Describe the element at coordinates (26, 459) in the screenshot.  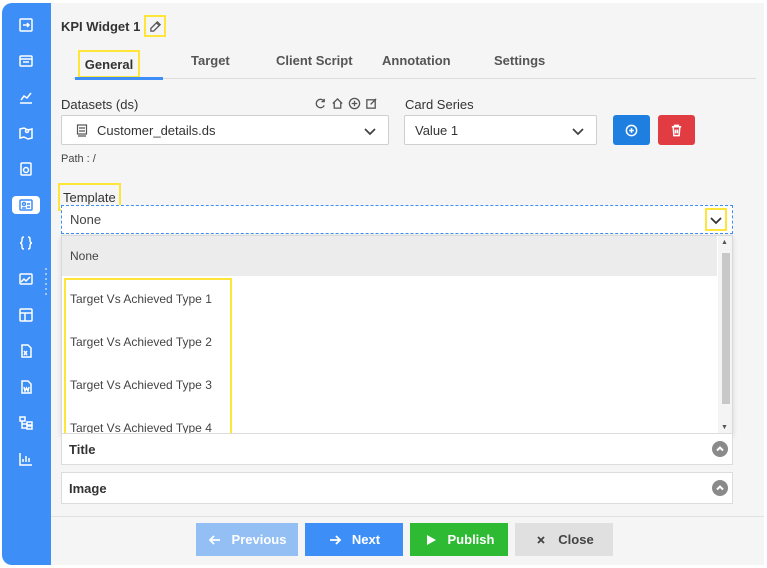
I see `bar-chart-icon` at that location.